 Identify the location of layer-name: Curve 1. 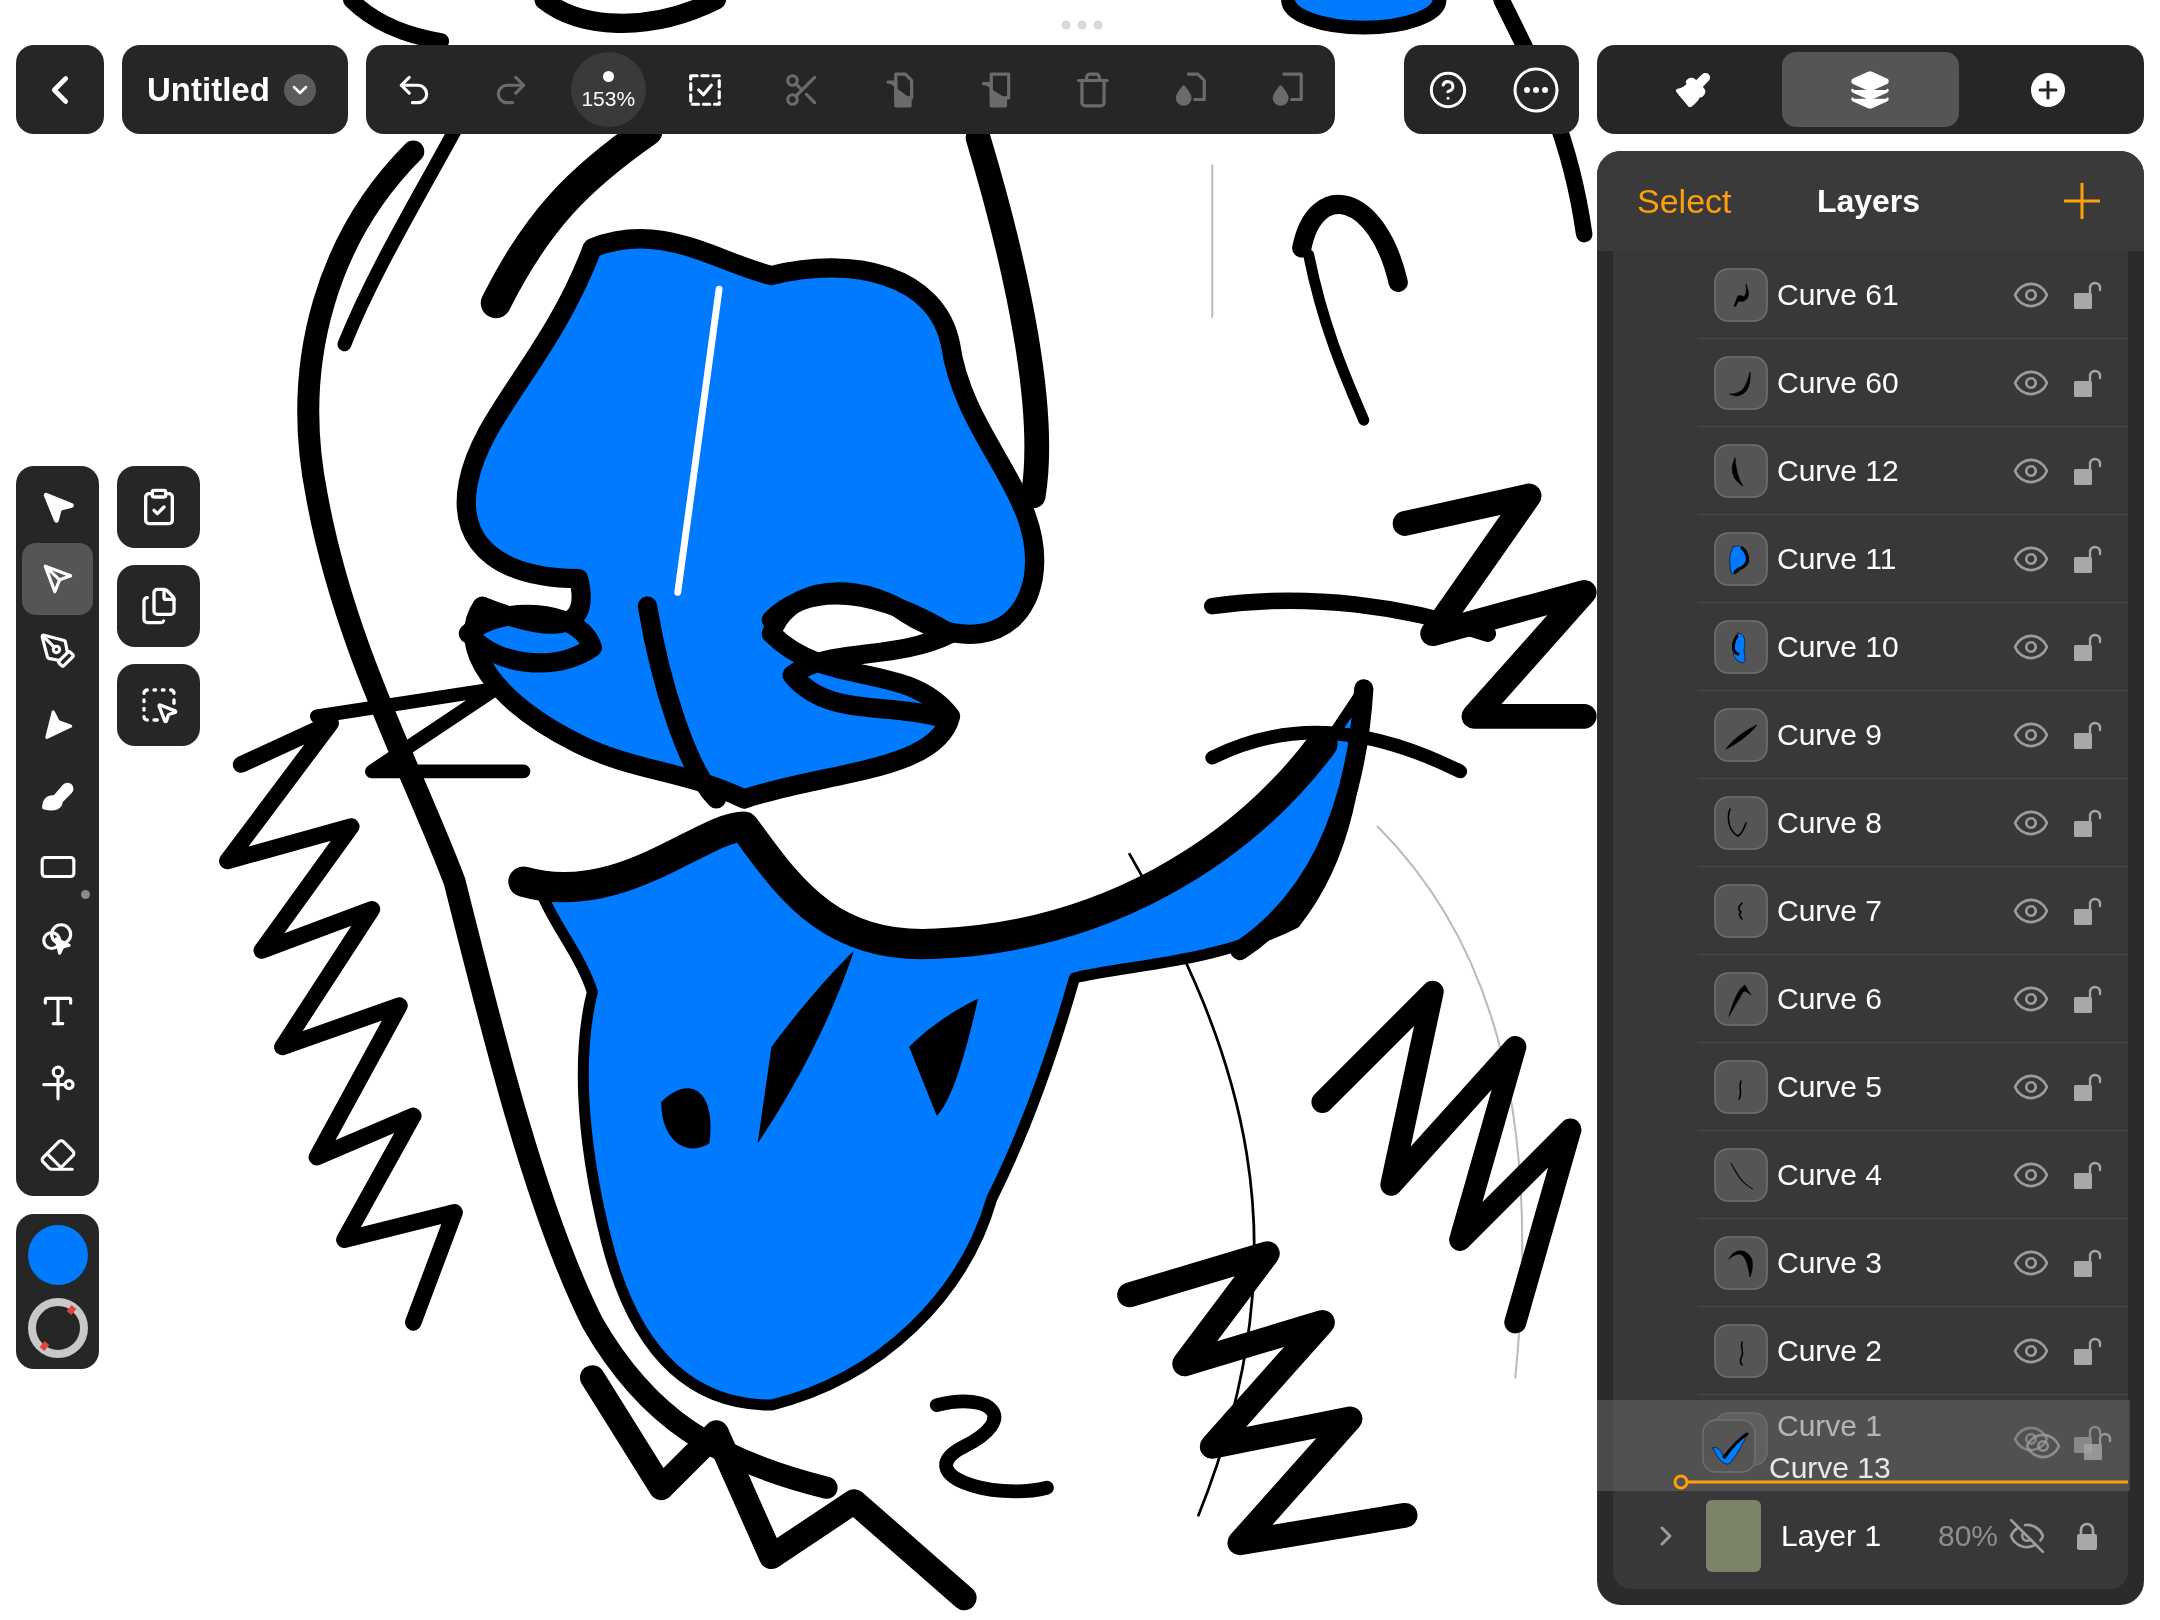
(1830, 1425).